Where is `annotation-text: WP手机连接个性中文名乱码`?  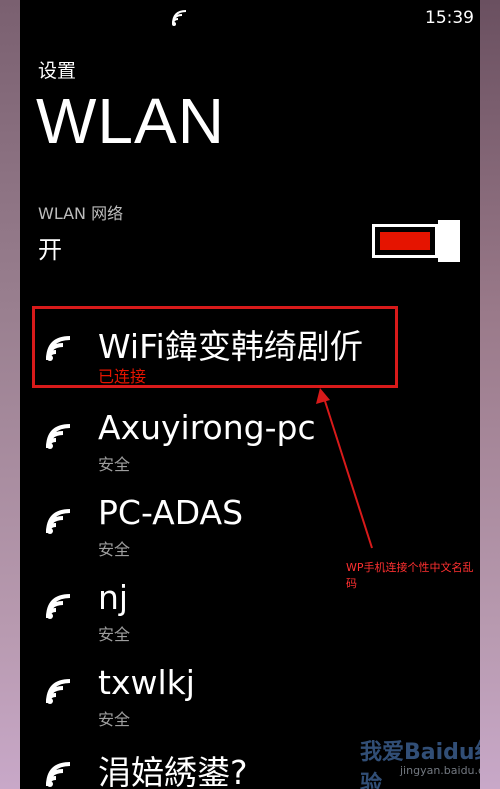
annotation-text: WP手机连接个性中文名乱码 is located at coordinates (410, 575).